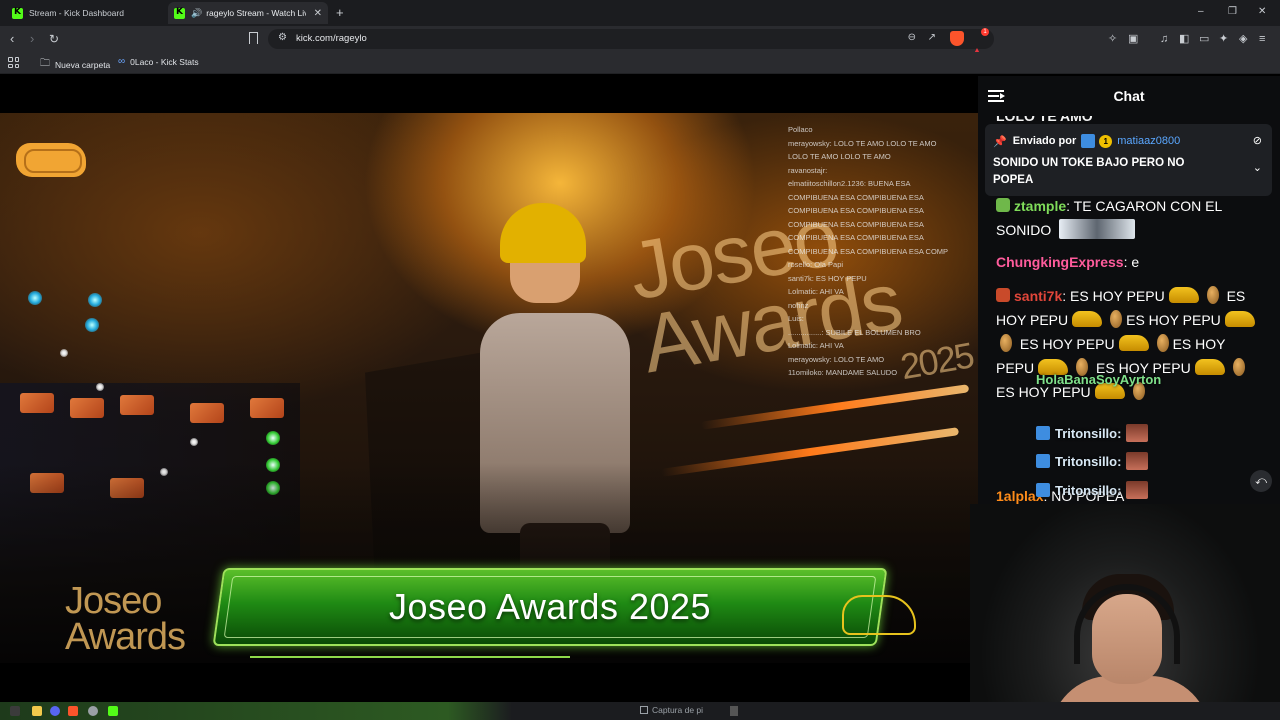 Image resolution: width=1280 pixels, height=720 pixels. Describe the element at coordinates (1164, 39) in the screenshot. I see `media-icon: ♫` at that location.